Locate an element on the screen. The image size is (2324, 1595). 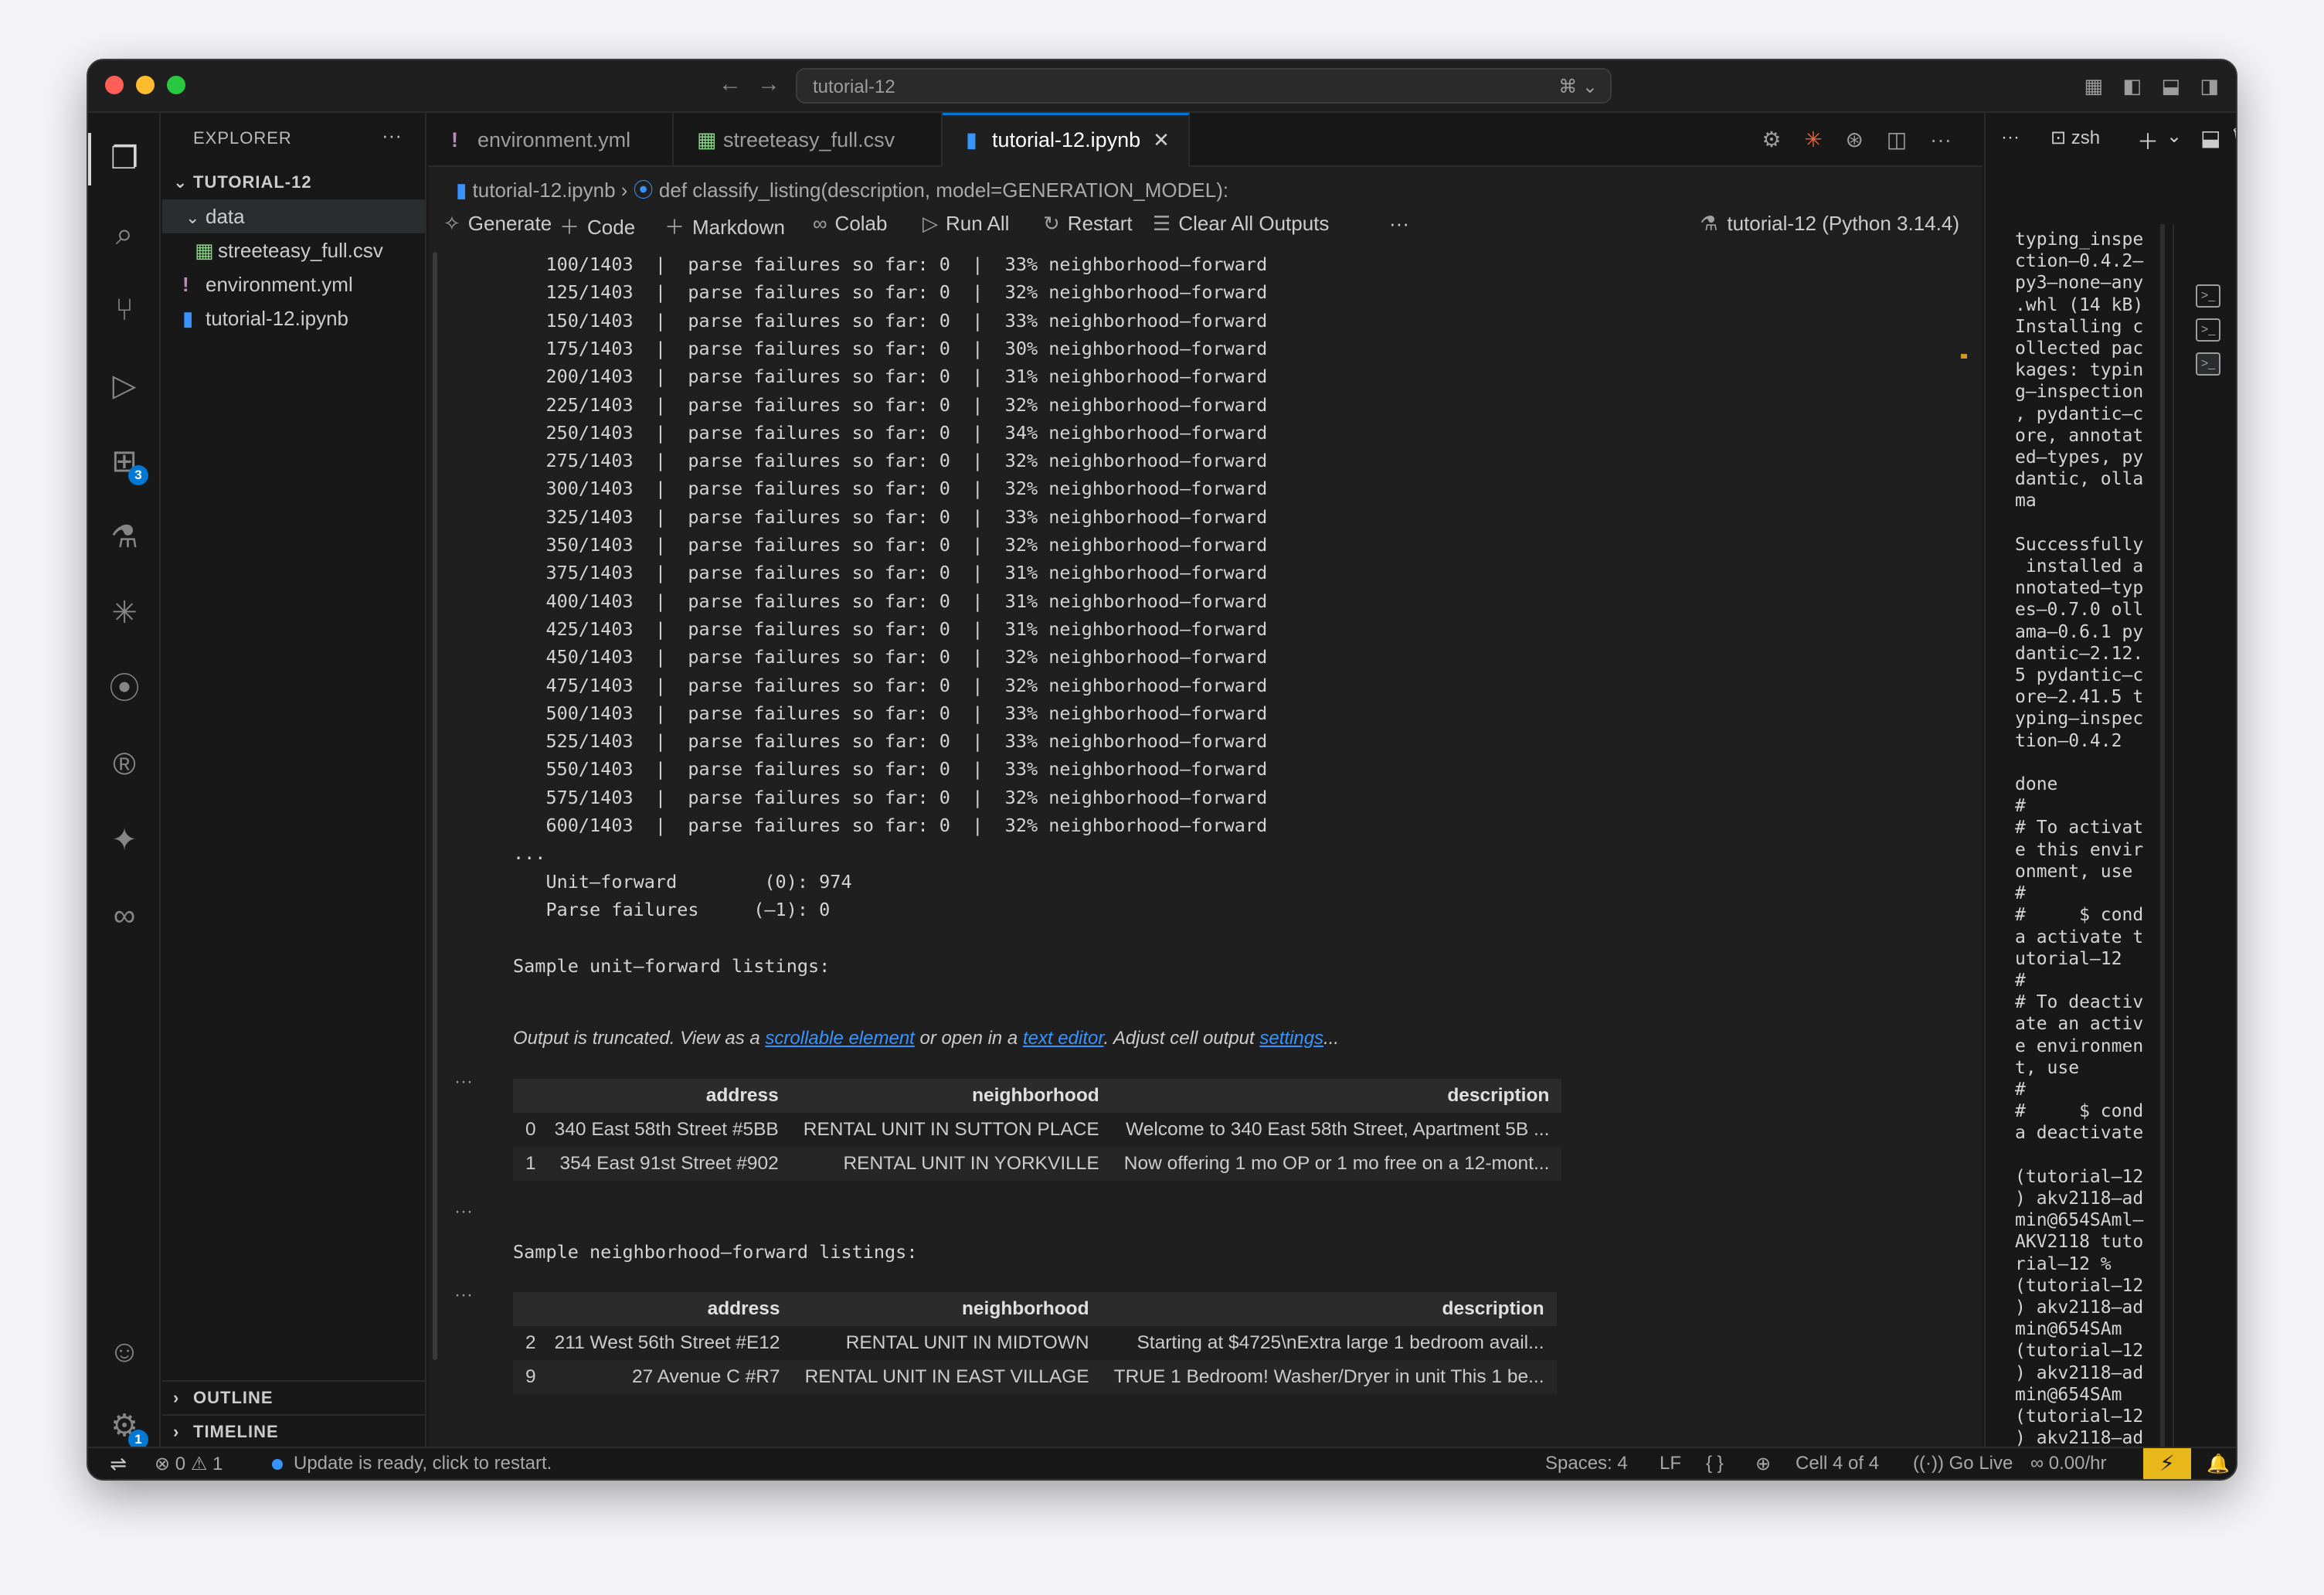
problems-indicator: ⊗ 0 ⚠ 1 is located at coordinates (189, 1464).